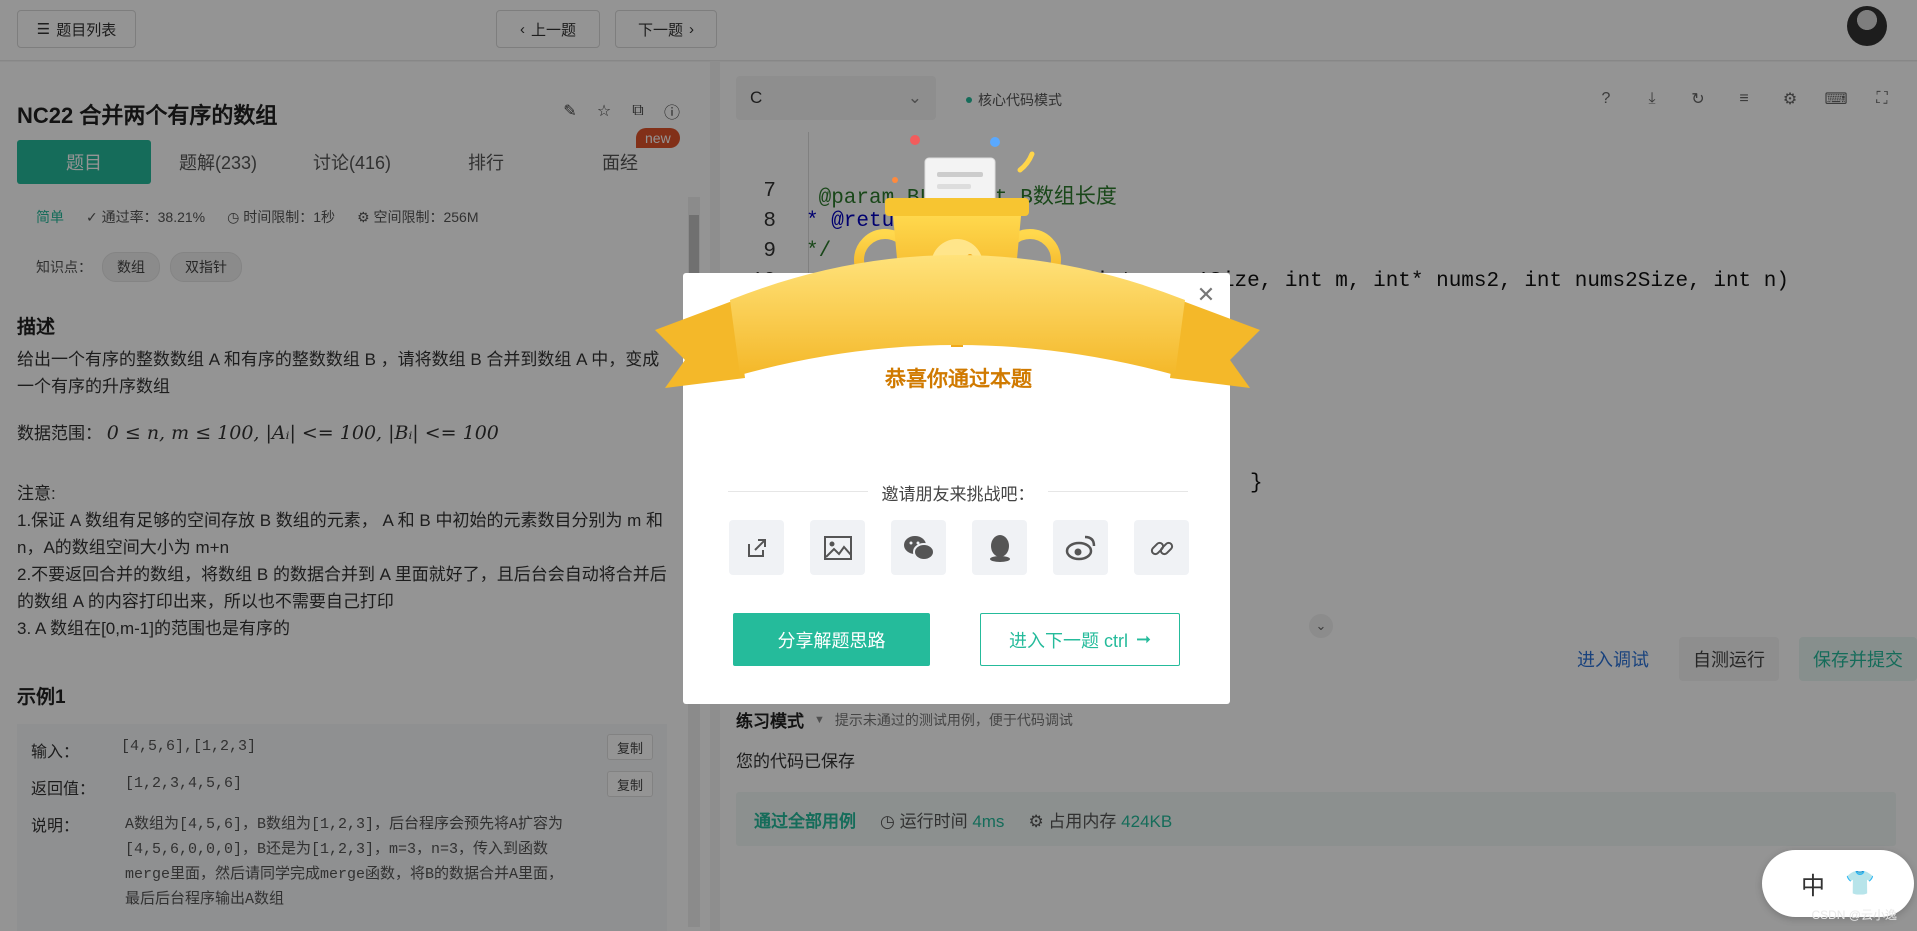 Image resolution: width=1917 pixels, height=931 pixels. Describe the element at coordinates (837, 547) in the screenshot. I see `image-icon` at that location.